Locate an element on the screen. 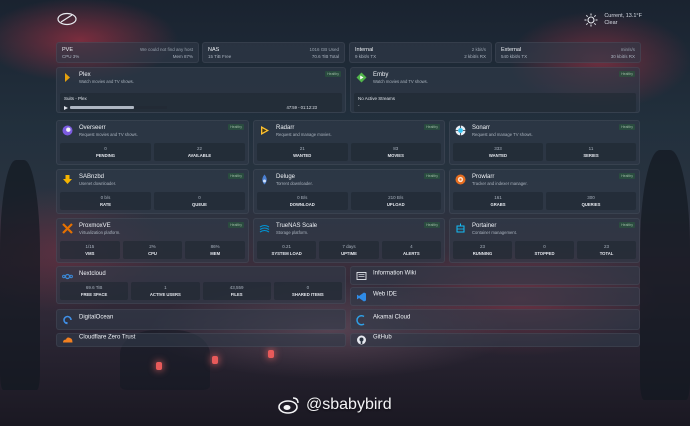 The image size is (690, 426). metric-value: 69.6 TiB is located at coordinates (94, 287).